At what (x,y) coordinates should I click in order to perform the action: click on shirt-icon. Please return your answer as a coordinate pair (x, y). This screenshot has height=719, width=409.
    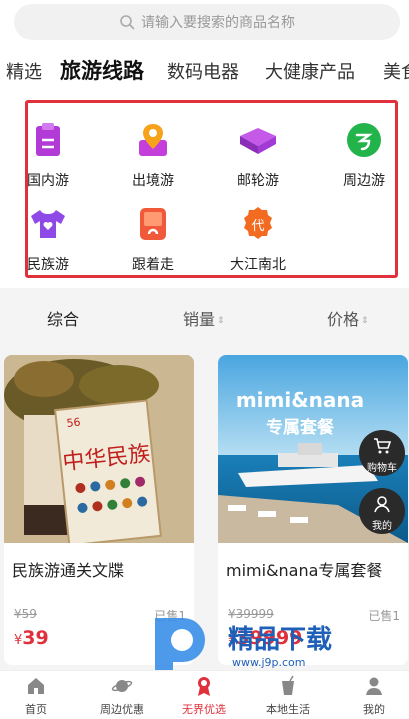
    Looking at the image, I should click on (48, 224).